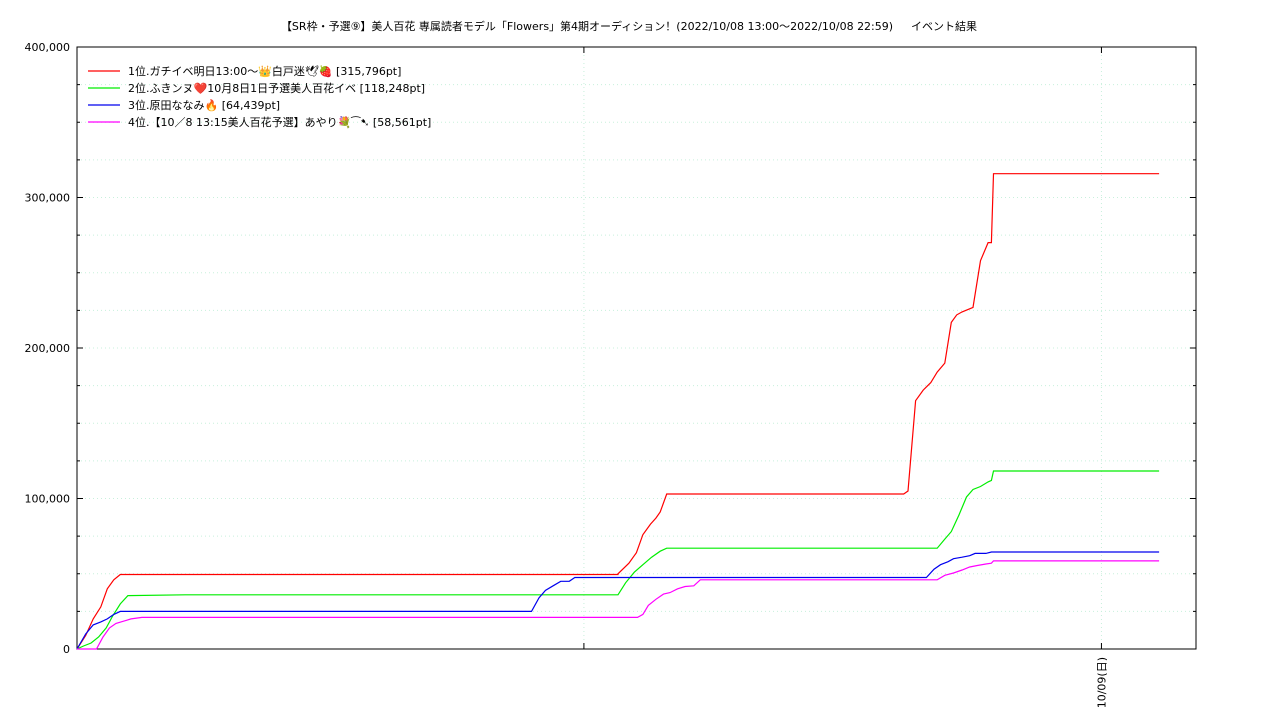 The height and width of the screenshot is (720, 1280). I want to click on legend-label-3: 3位.原田ななみ🔥 [64,439pt], so click(204, 105).